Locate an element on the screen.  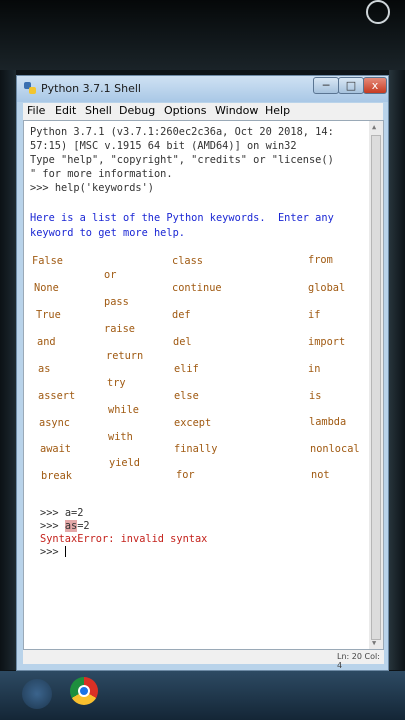
input-line: >>> a=2 is located at coordinates (61, 513).